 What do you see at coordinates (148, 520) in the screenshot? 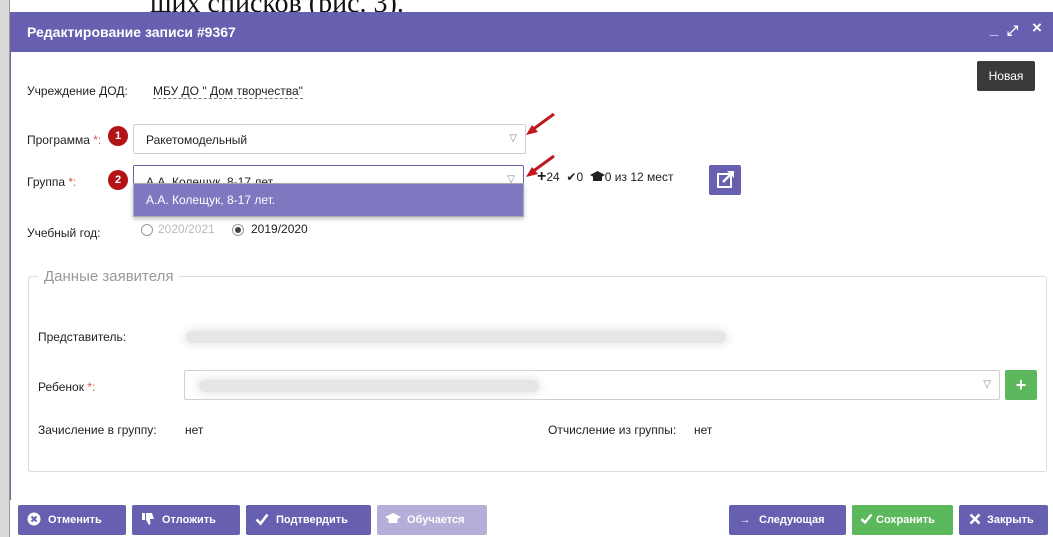
I see `thumbs-down-icon` at bounding box center [148, 520].